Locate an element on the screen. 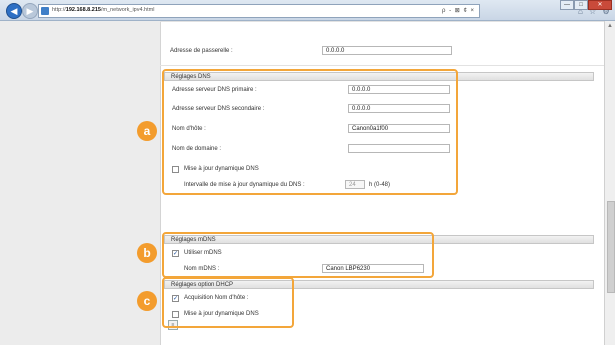 The width and height of the screenshot is (615, 345). address-tools: ρ - ⊠ ¢ × is located at coordinates (458, 10).